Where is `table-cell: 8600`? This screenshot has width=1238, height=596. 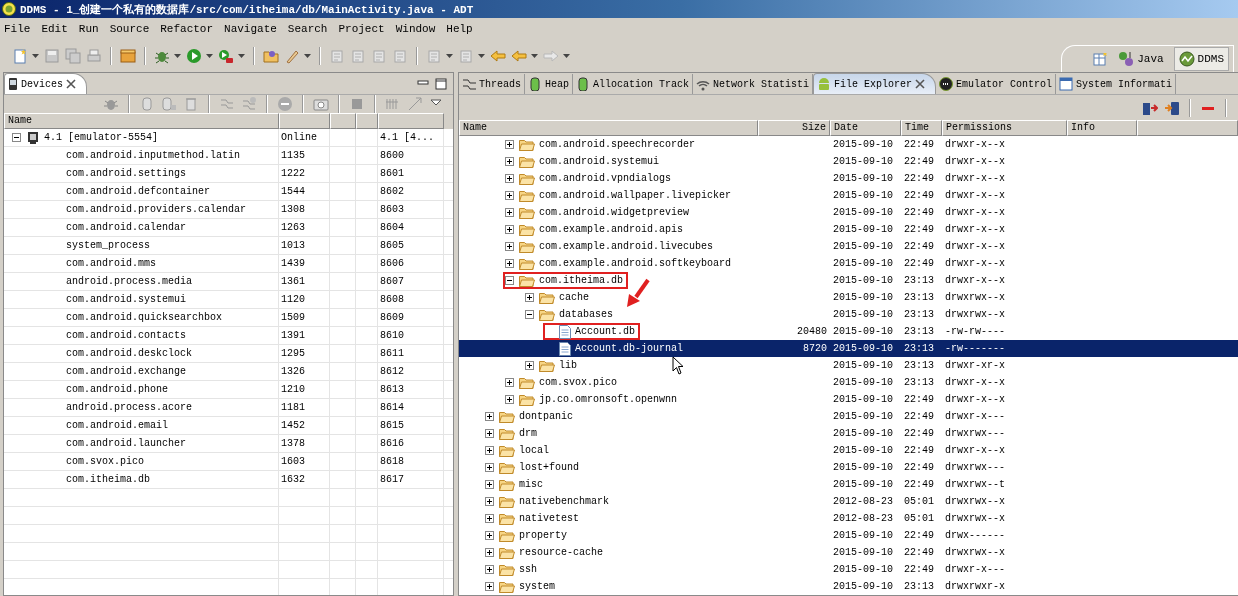 table-cell: 8600 is located at coordinates (392, 155).